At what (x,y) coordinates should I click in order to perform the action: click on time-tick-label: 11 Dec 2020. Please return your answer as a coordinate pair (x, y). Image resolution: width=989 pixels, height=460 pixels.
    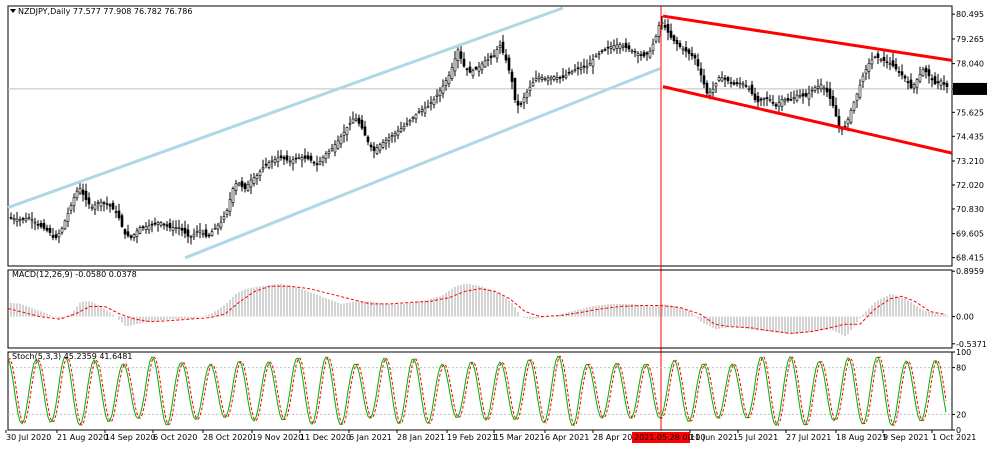
    Looking at the image, I should click on (325, 437).